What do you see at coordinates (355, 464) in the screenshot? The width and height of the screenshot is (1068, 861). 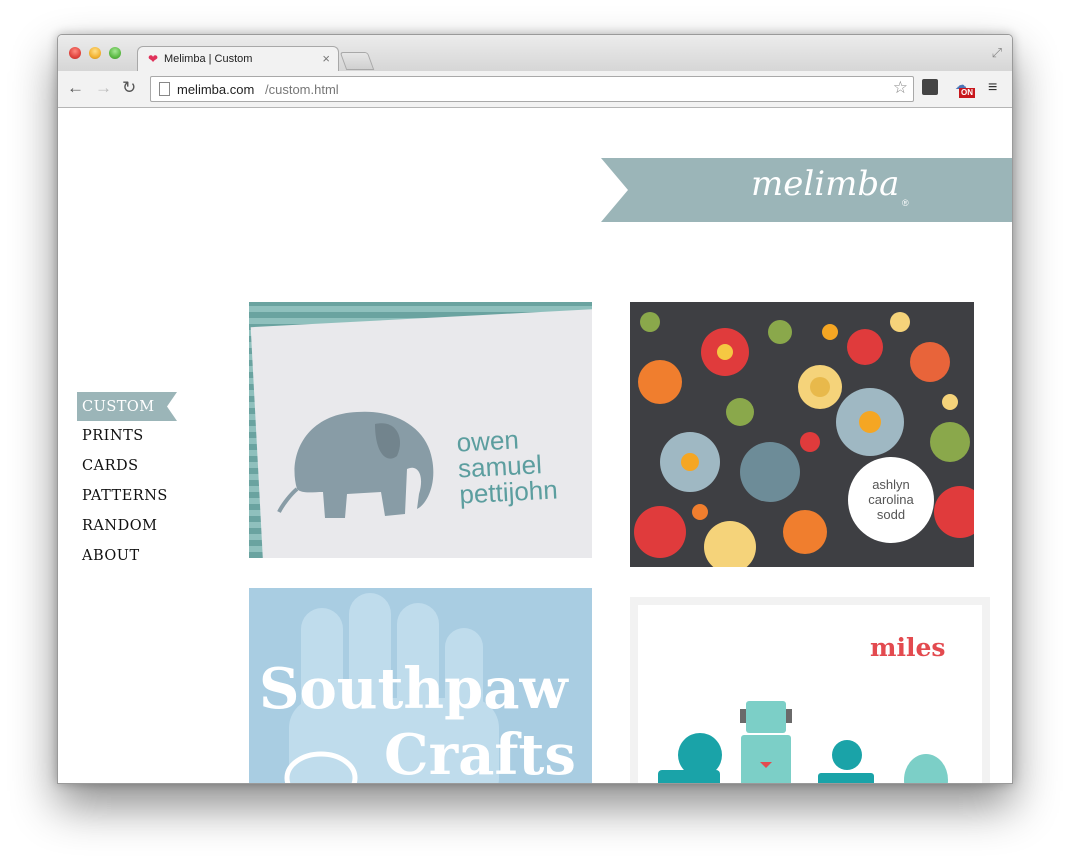 I see `elephant-icon` at bounding box center [355, 464].